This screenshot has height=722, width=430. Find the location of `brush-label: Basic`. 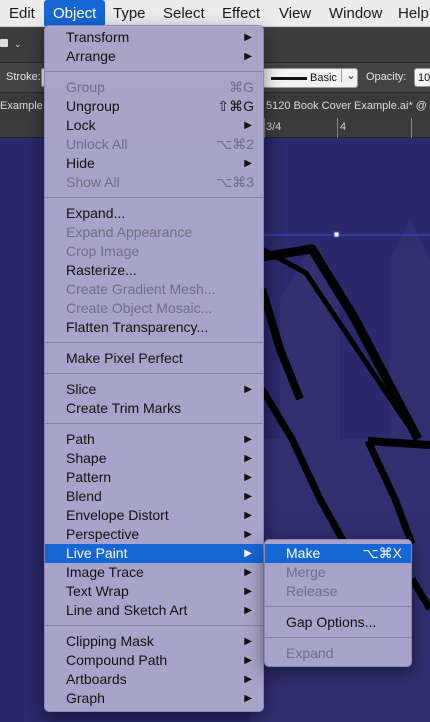

brush-label: Basic is located at coordinates (323, 78).